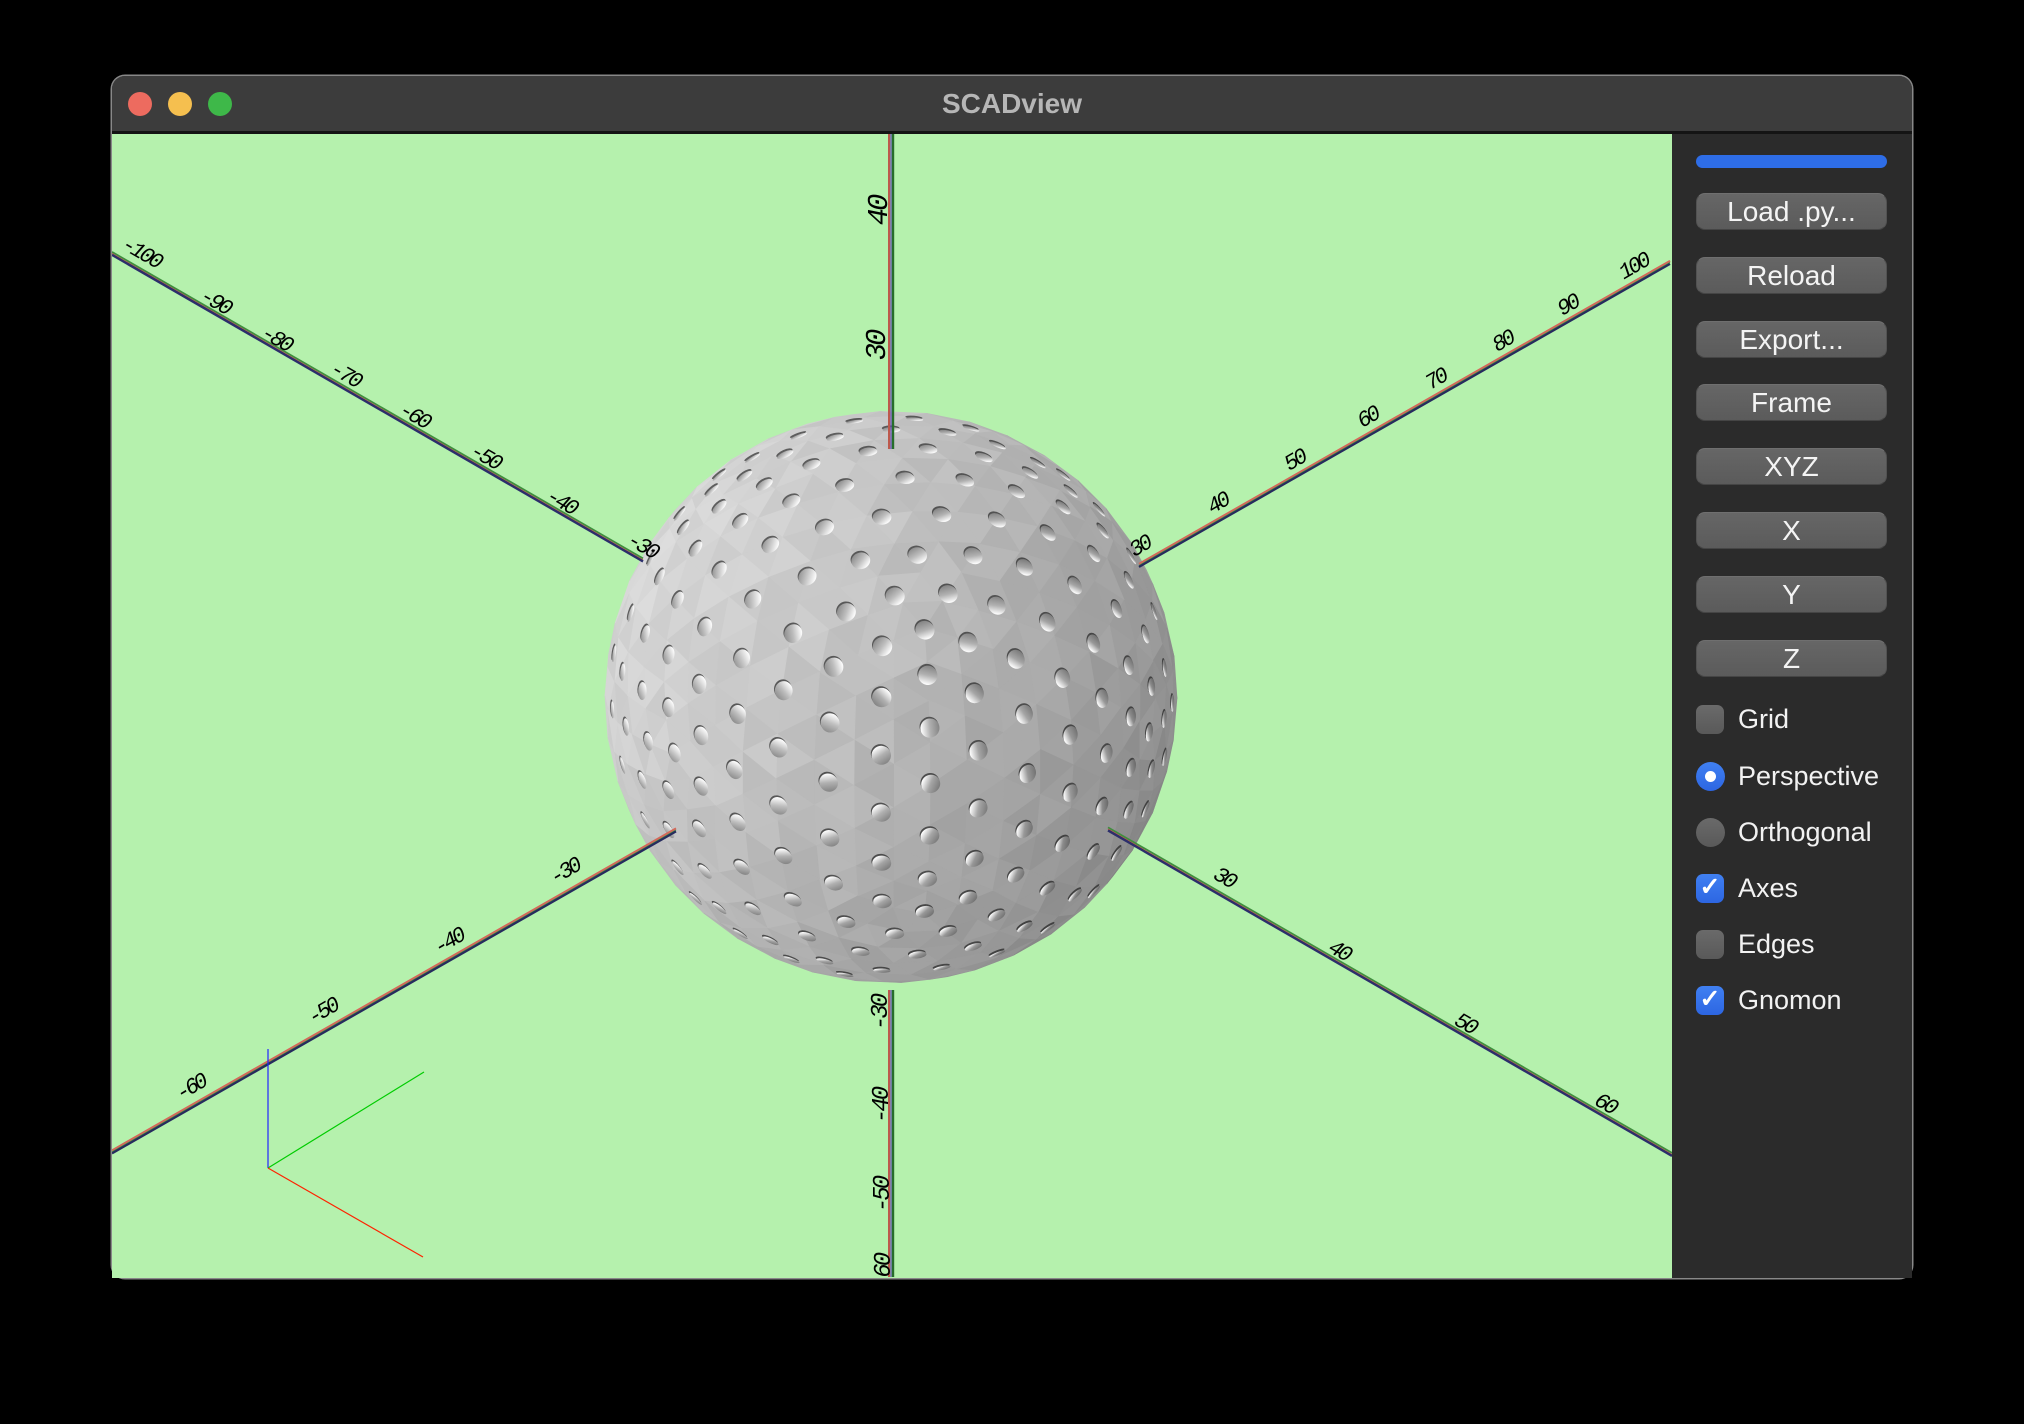  What do you see at coordinates (882, 1104) in the screenshot?
I see `svg-text: -40` at bounding box center [882, 1104].